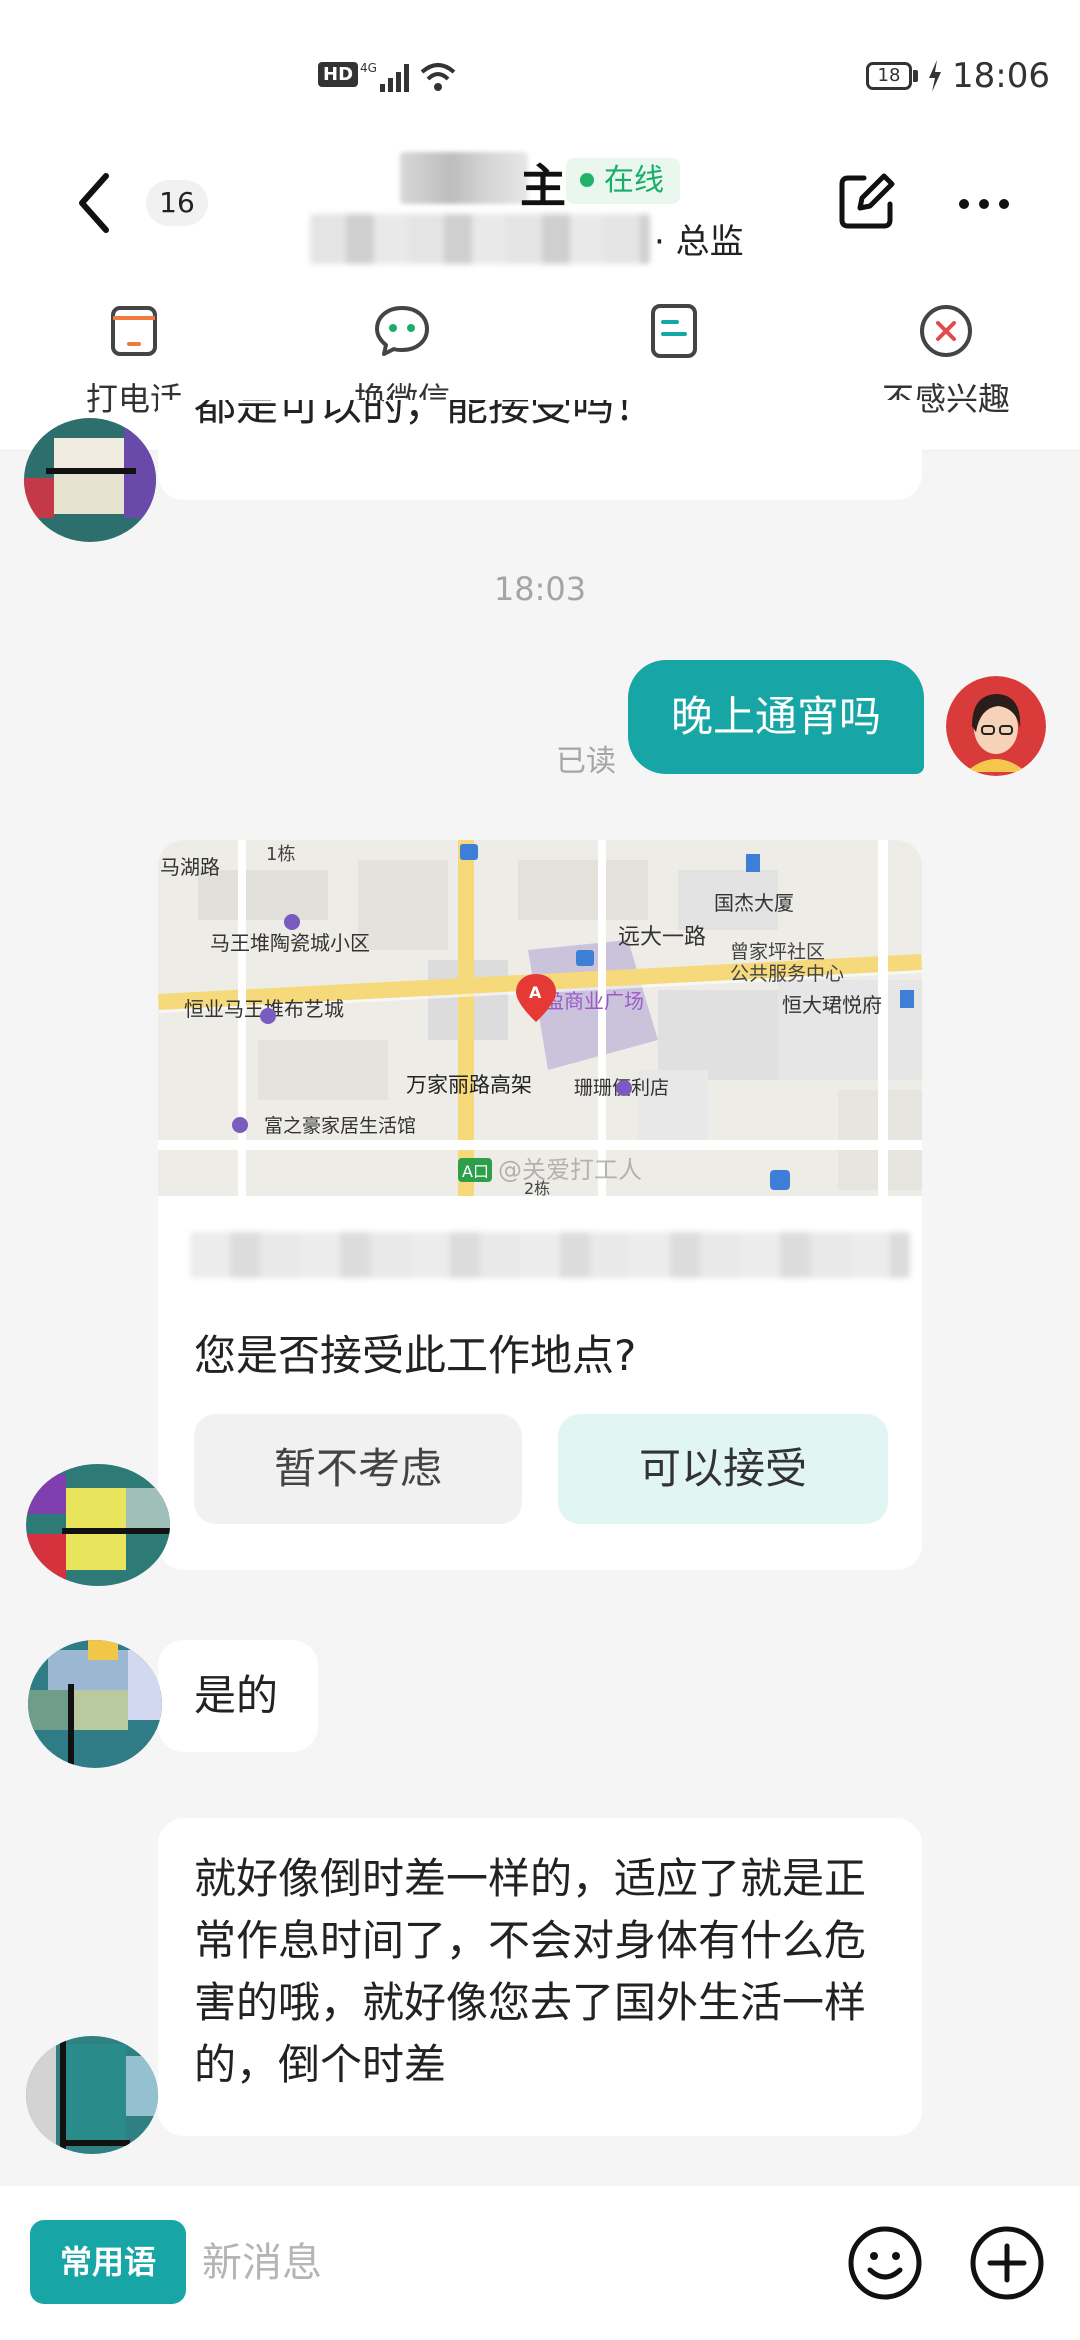 This screenshot has height=2340, width=1080. Describe the element at coordinates (586, 761) in the screenshot. I see `read-status: 已读` at that location.